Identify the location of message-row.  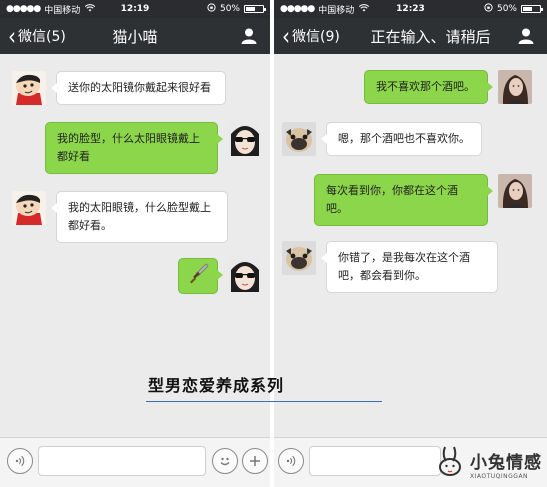
(220, 276).